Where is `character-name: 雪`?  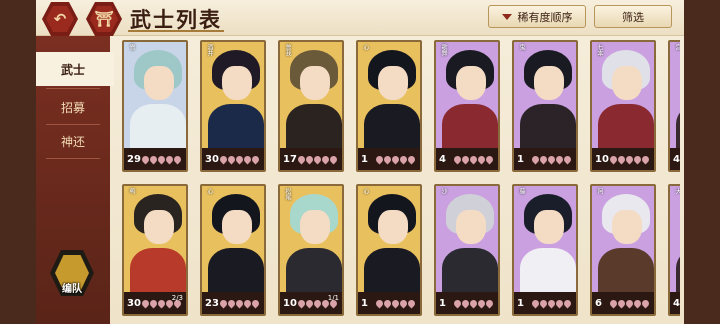
character-name: 雪 is located at coordinates (131, 47).